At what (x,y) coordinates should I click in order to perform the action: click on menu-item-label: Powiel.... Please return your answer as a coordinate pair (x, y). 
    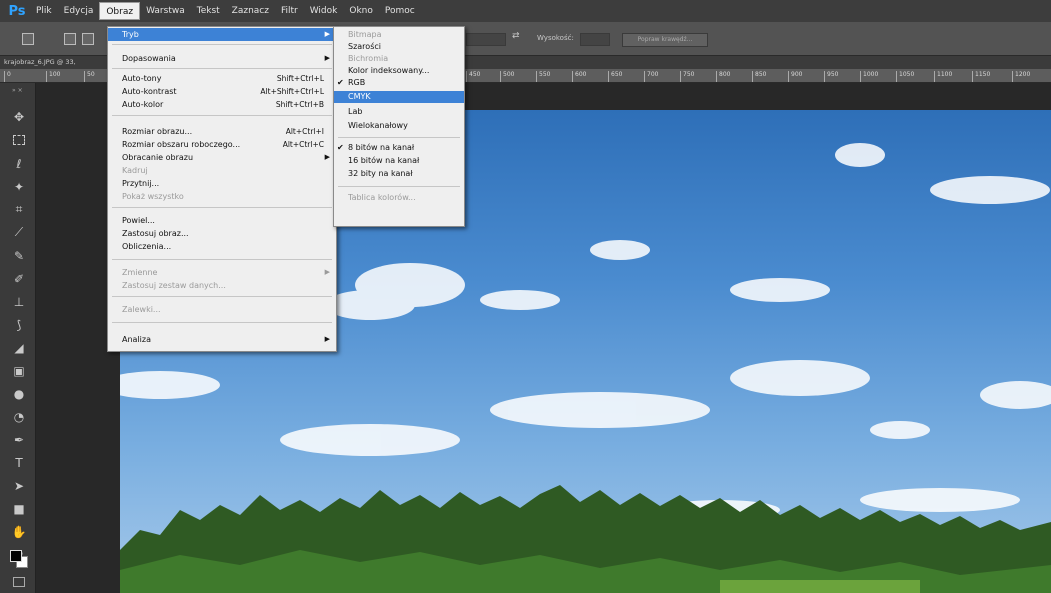
    Looking at the image, I should click on (138, 220).